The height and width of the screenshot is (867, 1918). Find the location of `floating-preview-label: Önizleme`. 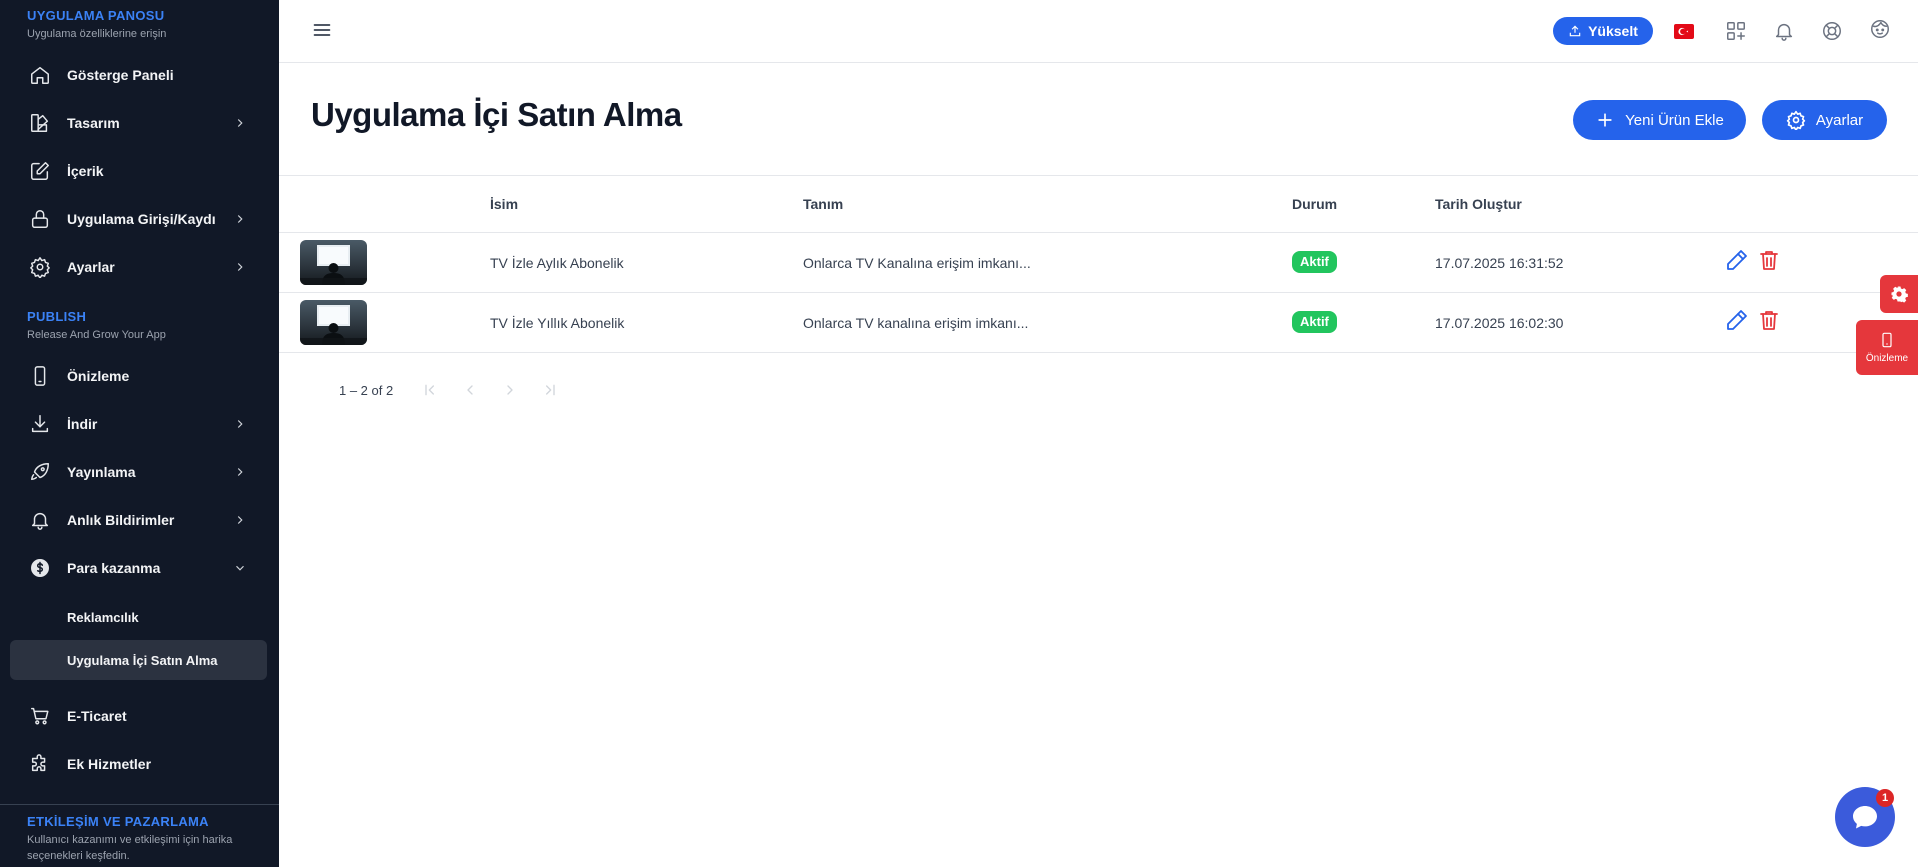

floating-preview-label: Önizleme is located at coordinates (1887, 358).